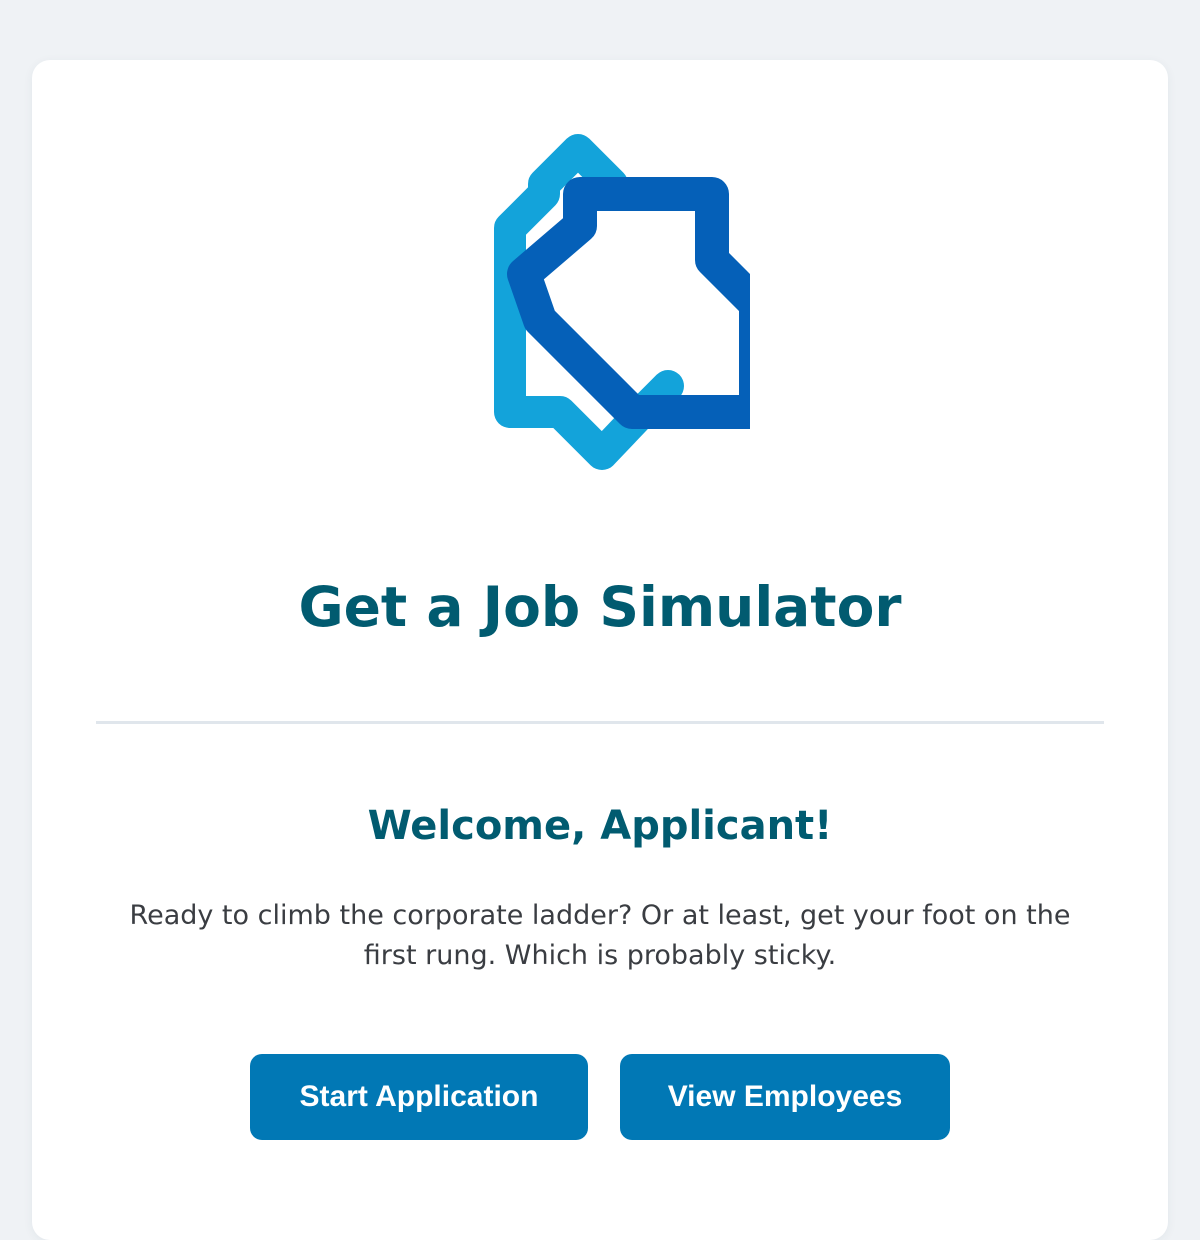 The height and width of the screenshot is (1240, 1200). I want to click on page-title: Get a Job Simulator, so click(600, 607).